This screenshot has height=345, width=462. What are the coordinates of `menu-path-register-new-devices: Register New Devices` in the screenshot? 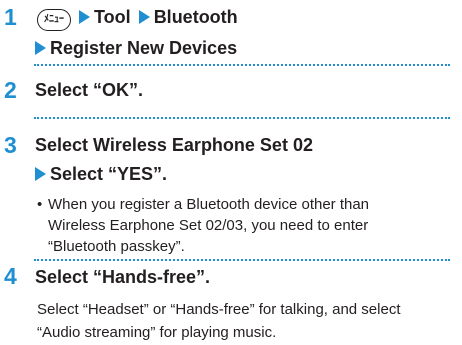 It's located at (144, 48).